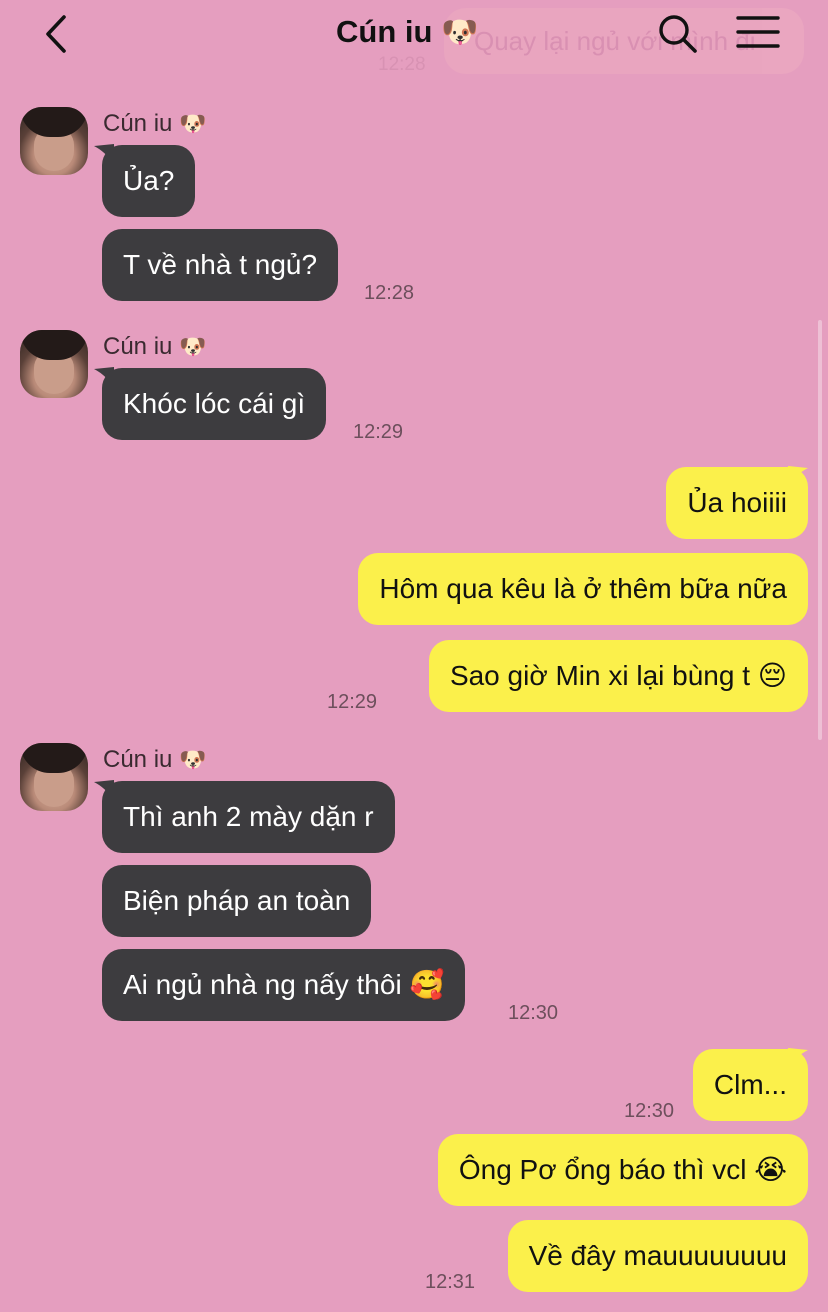 The height and width of the screenshot is (1312, 828). Describe the element at coordinates (770, 1169) in the screenshot. I see `loudly-crying-face-emoji-icon: 😭` at that location.